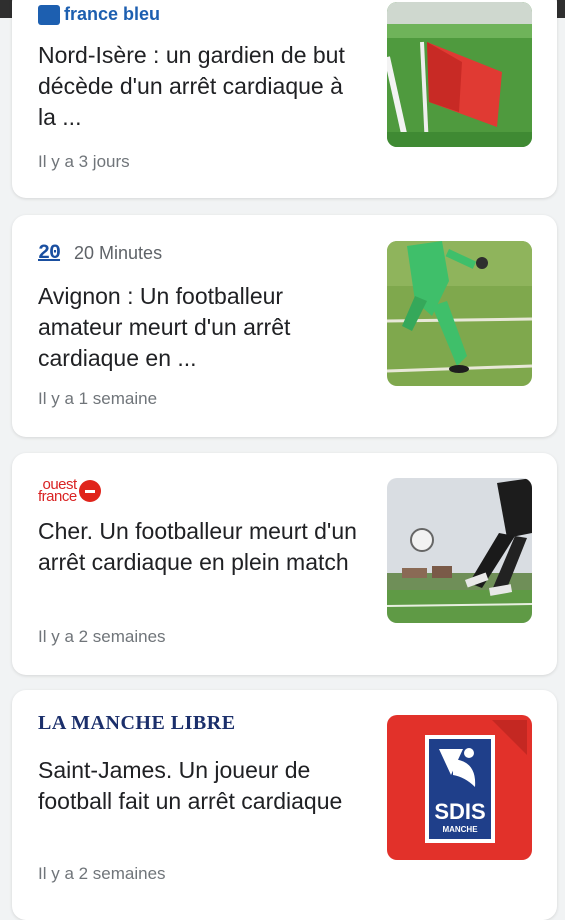 The image size is (565, 920). Describe the element at coordinates (459, 811) in the screenshot. I see `sdis-text: SDIS` at that location.